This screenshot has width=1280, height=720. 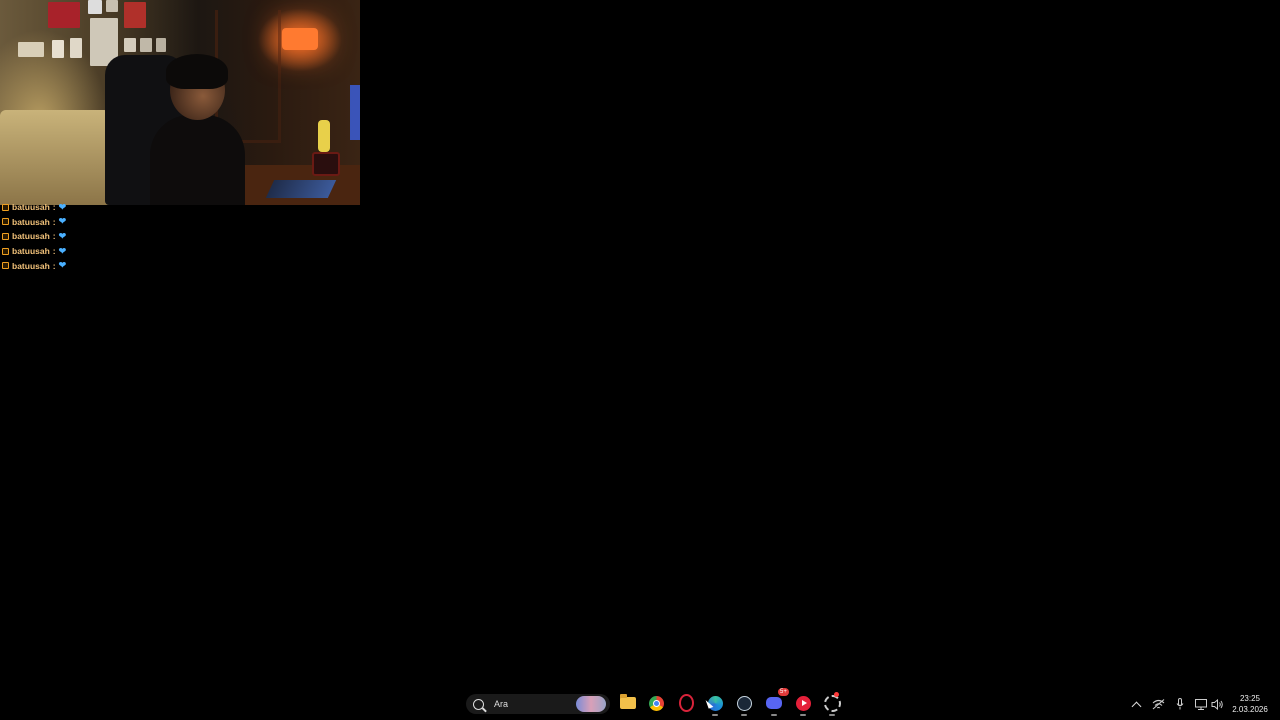 What do you see at coordinates (326, 164) in the screenshot?
I see `mug` at bounding box center [326, 164].